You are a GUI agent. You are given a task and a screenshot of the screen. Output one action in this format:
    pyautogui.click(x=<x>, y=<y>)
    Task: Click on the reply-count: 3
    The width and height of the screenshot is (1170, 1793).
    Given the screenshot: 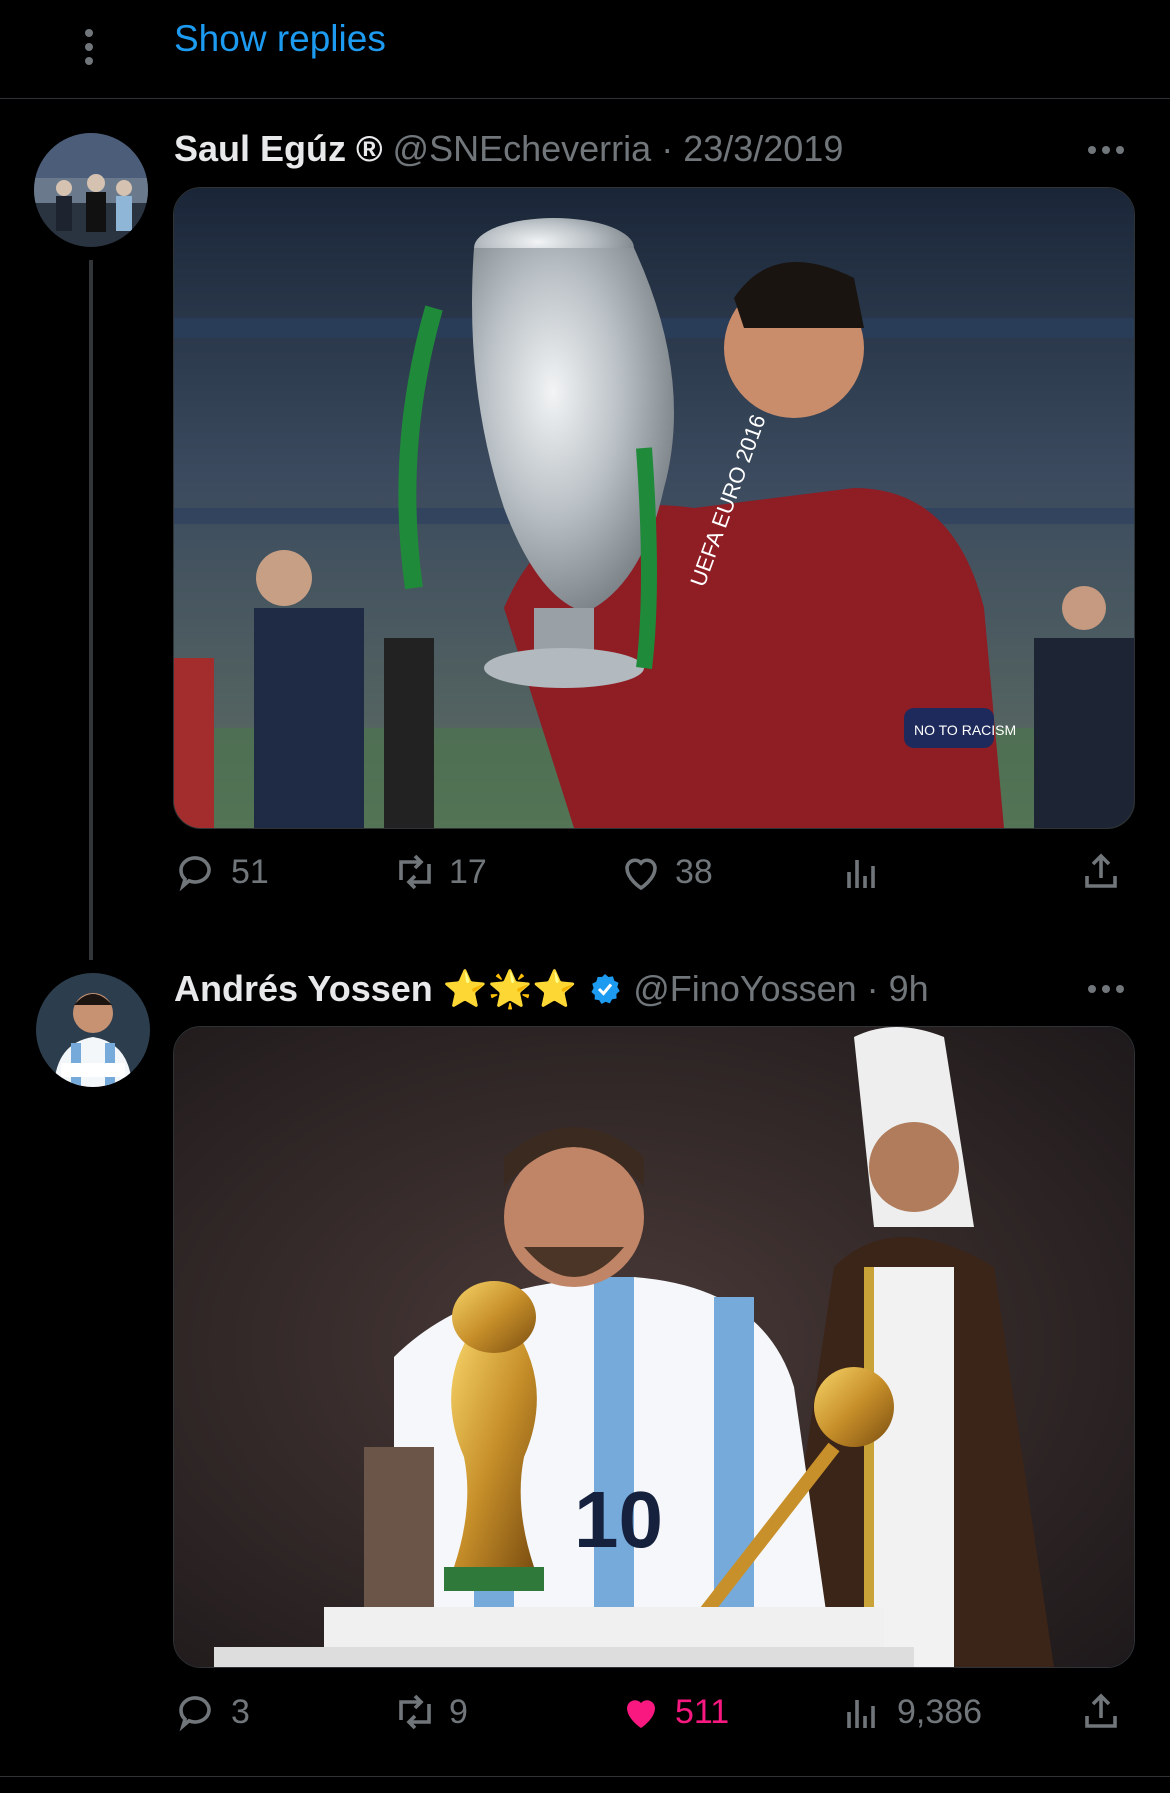 What is the action you would take?
    pyautogui.click(x=240, y=1711)
    